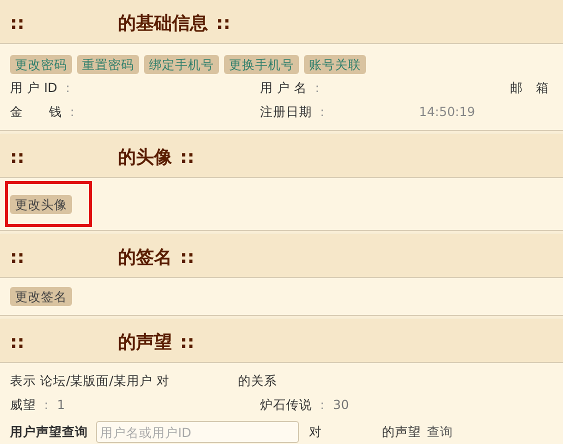  Describe the element at coordinates (440, 432) in the screenshot. I see `query-link: 查询` at that location.